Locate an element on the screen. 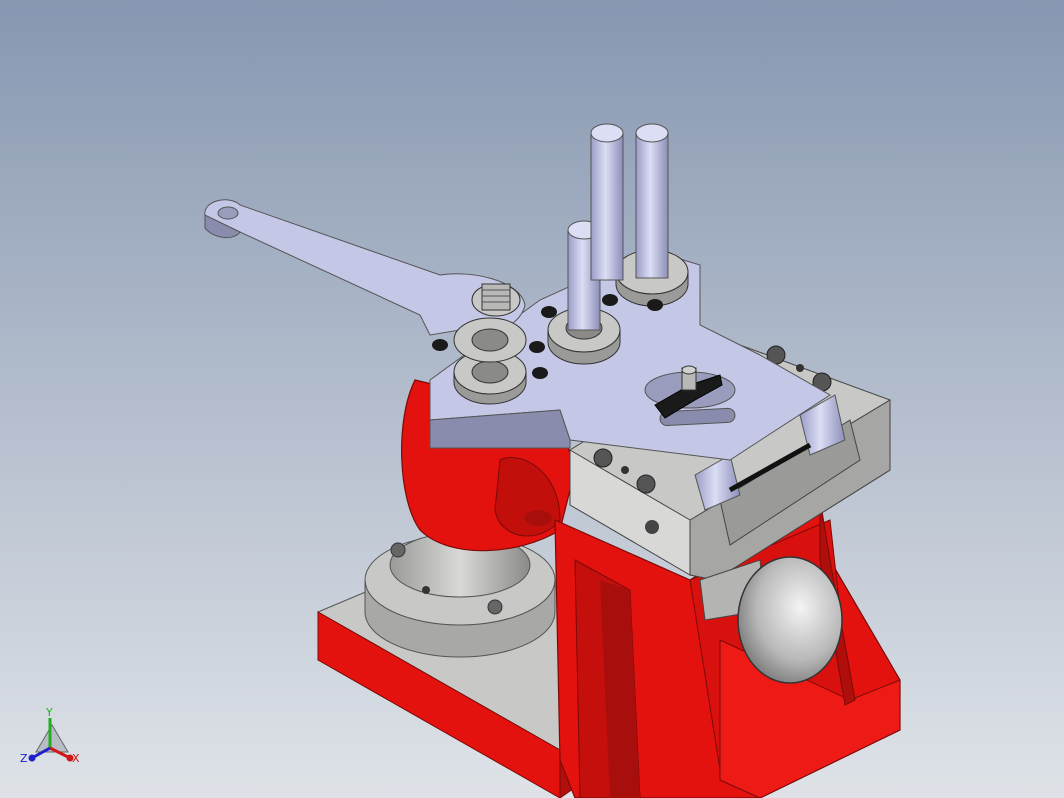 This screenshot has width=1064, height=798. y-axis-label: Y is located at coordinates (49, 712).